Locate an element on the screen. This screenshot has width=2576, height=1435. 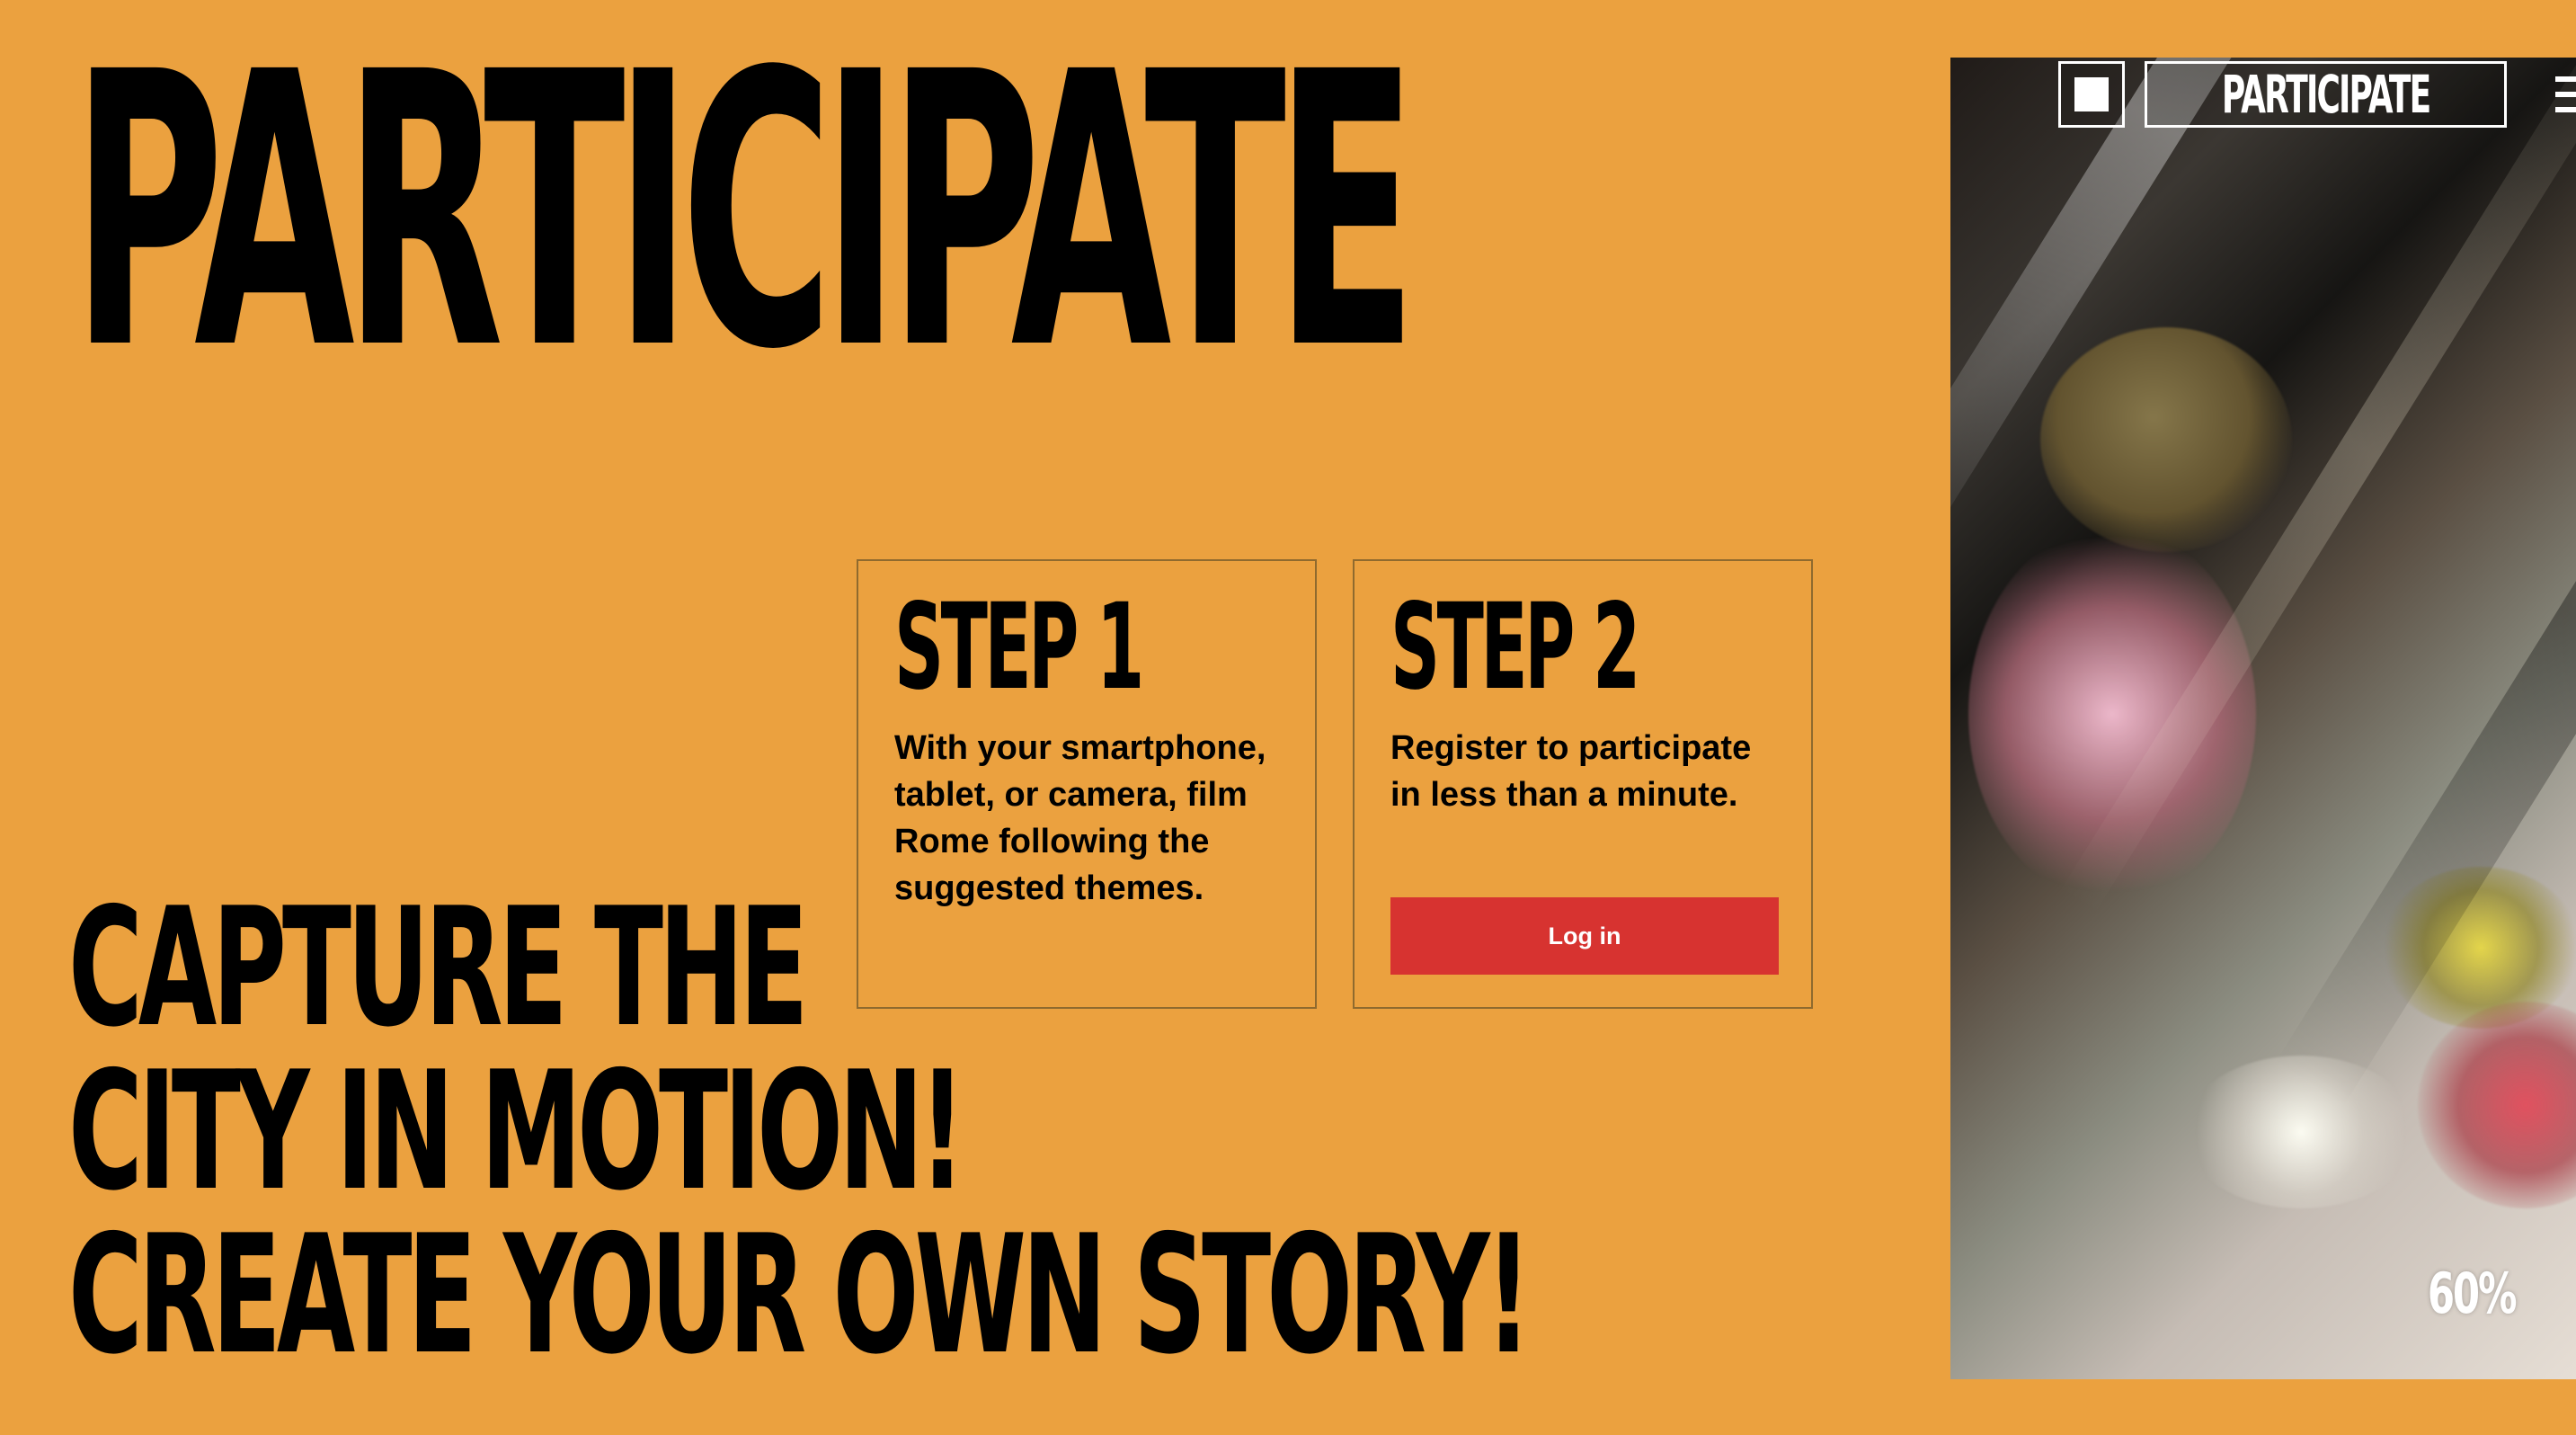
progress-label: 60% is located at coordinates (2472, 1294).